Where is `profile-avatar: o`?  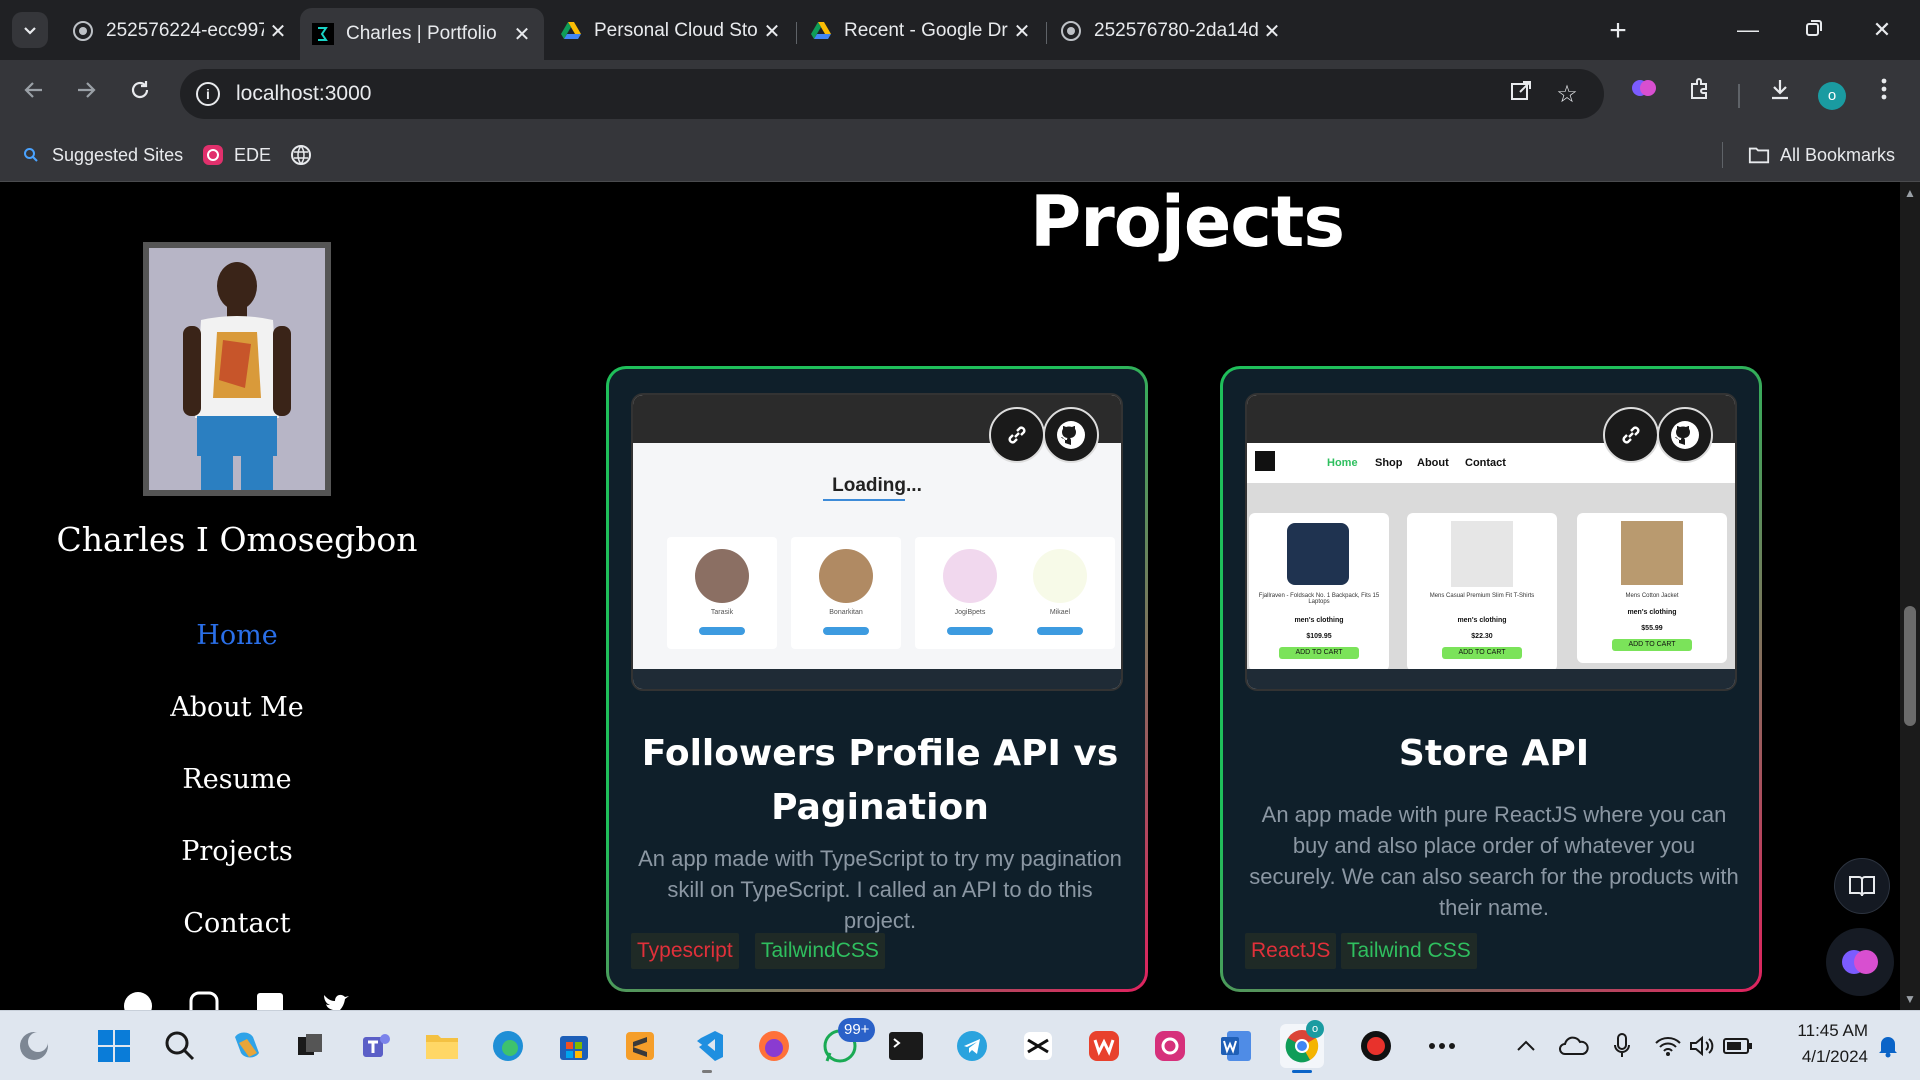
profile-avatar: o is located at coordinates (1832, 96).